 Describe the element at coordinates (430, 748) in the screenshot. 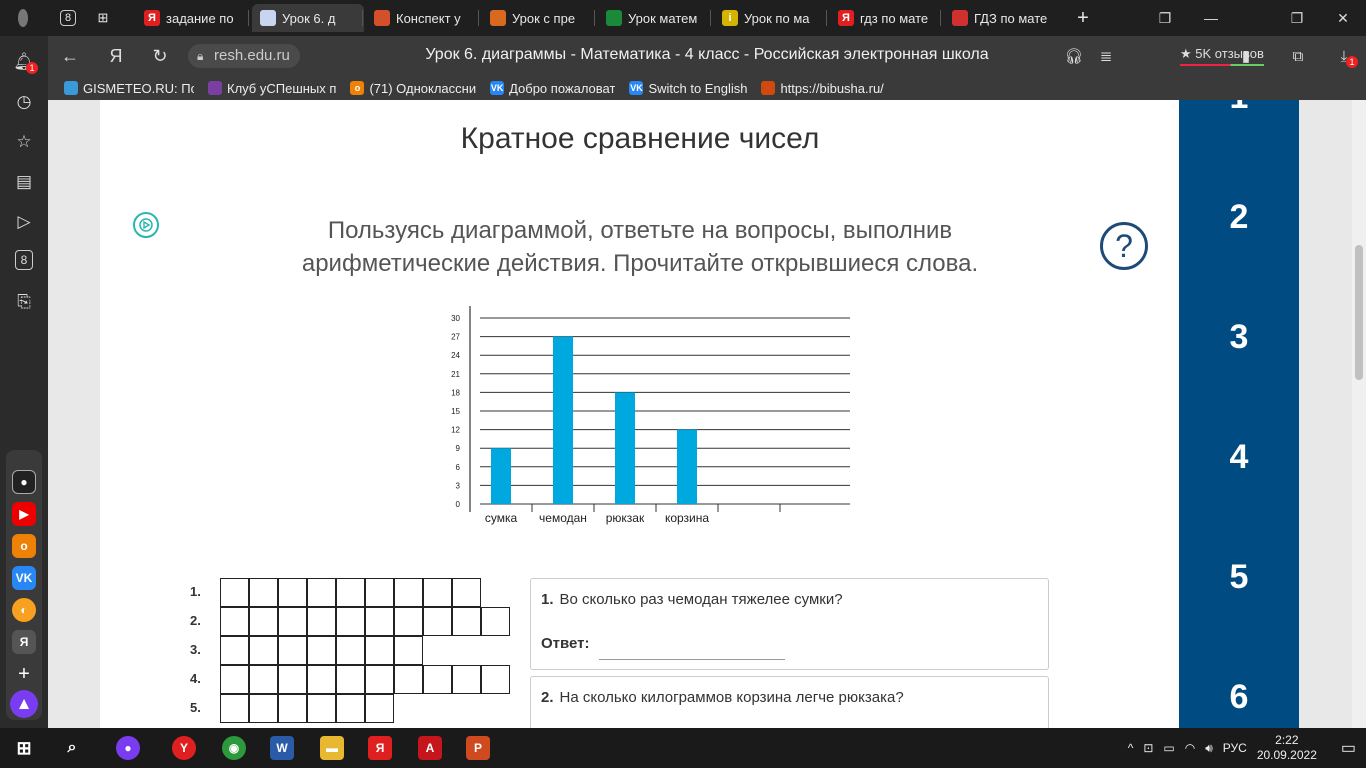

I see `acrobat-icon: A` at that location.